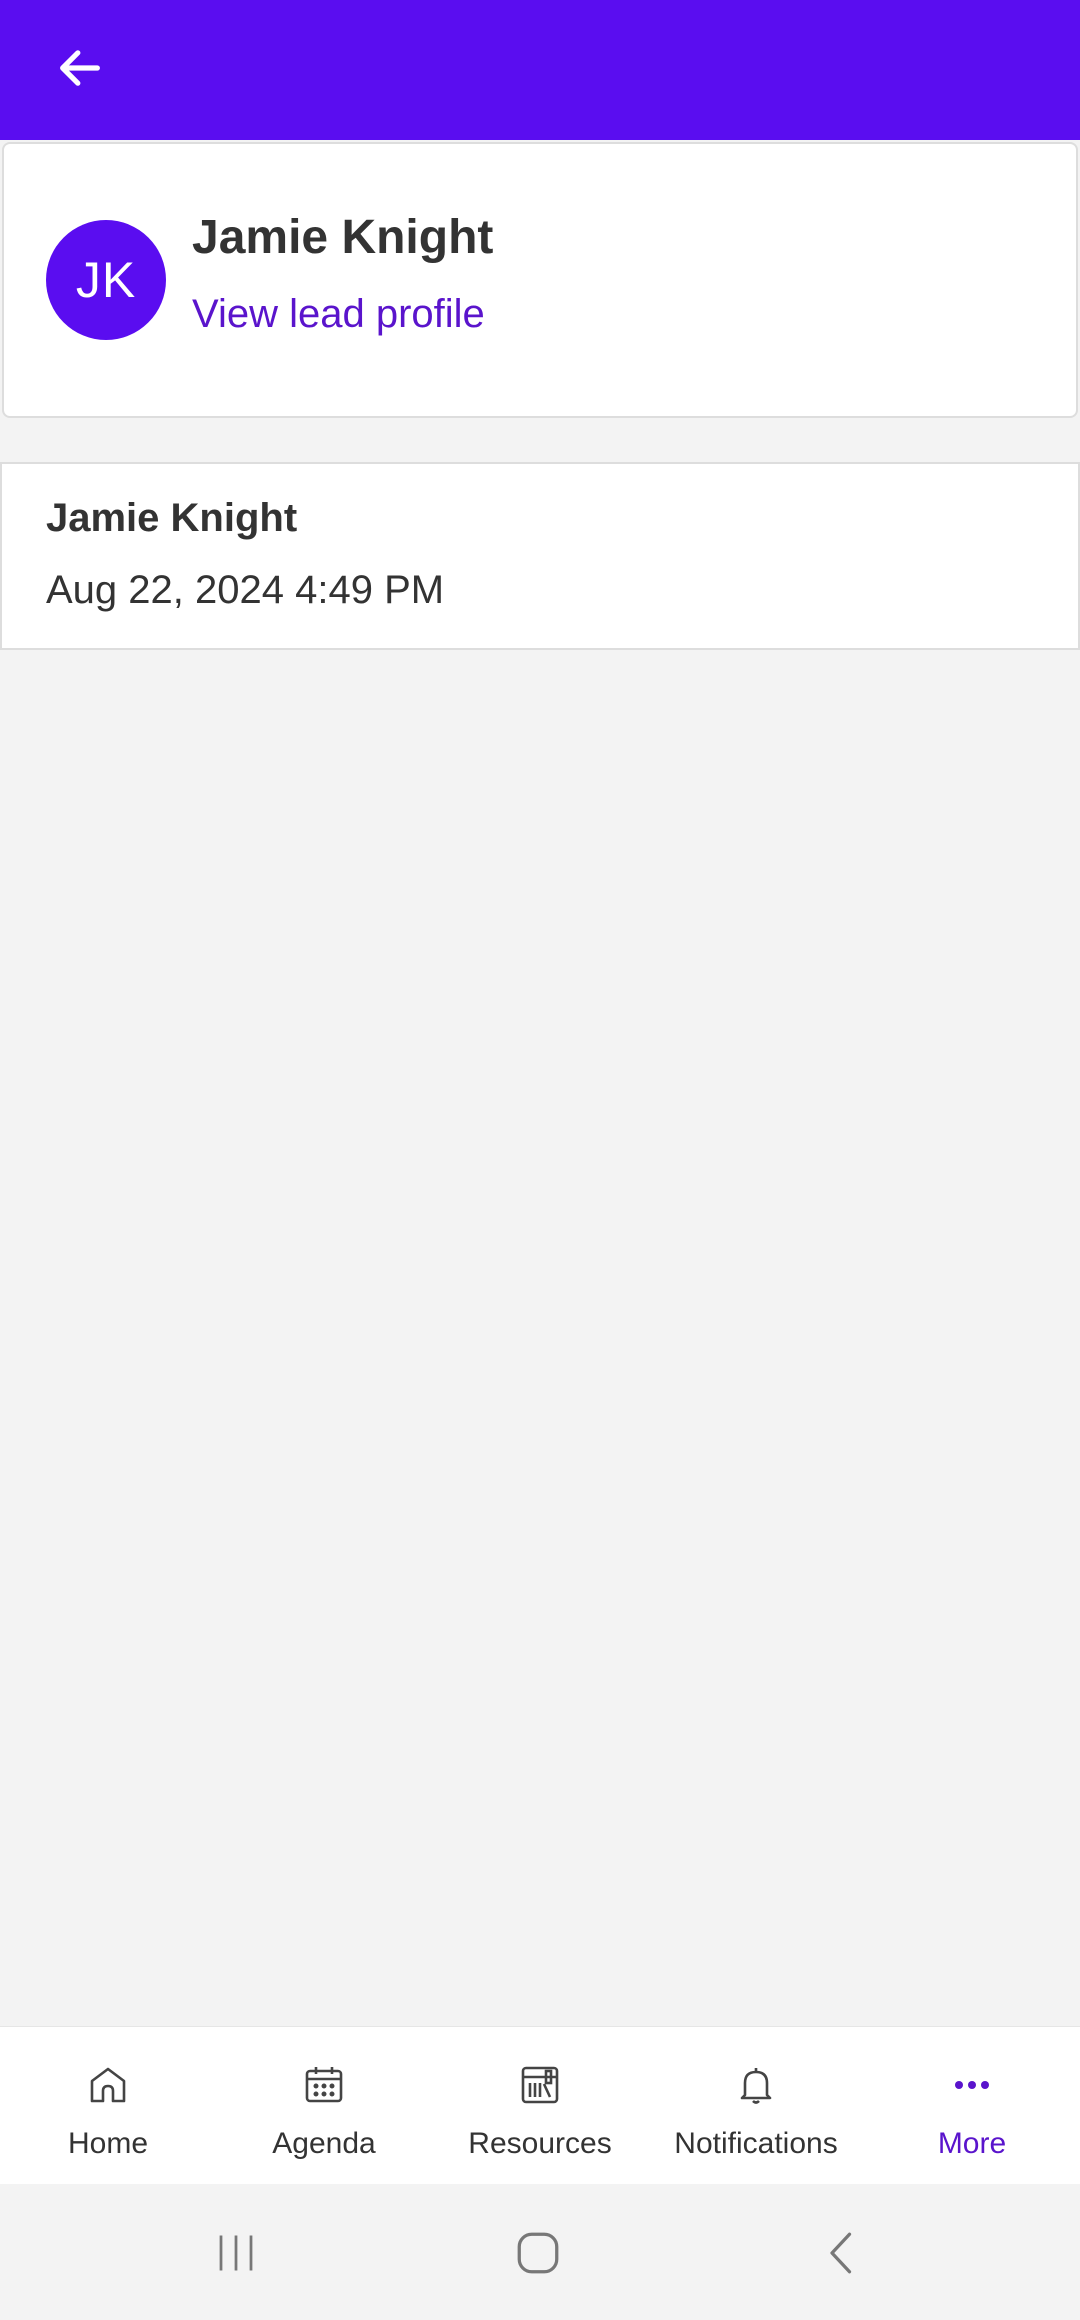  Describe the element at coordinates (343, 237) in the screenshot. I see `lead-name: Jamie Knight` at that location.